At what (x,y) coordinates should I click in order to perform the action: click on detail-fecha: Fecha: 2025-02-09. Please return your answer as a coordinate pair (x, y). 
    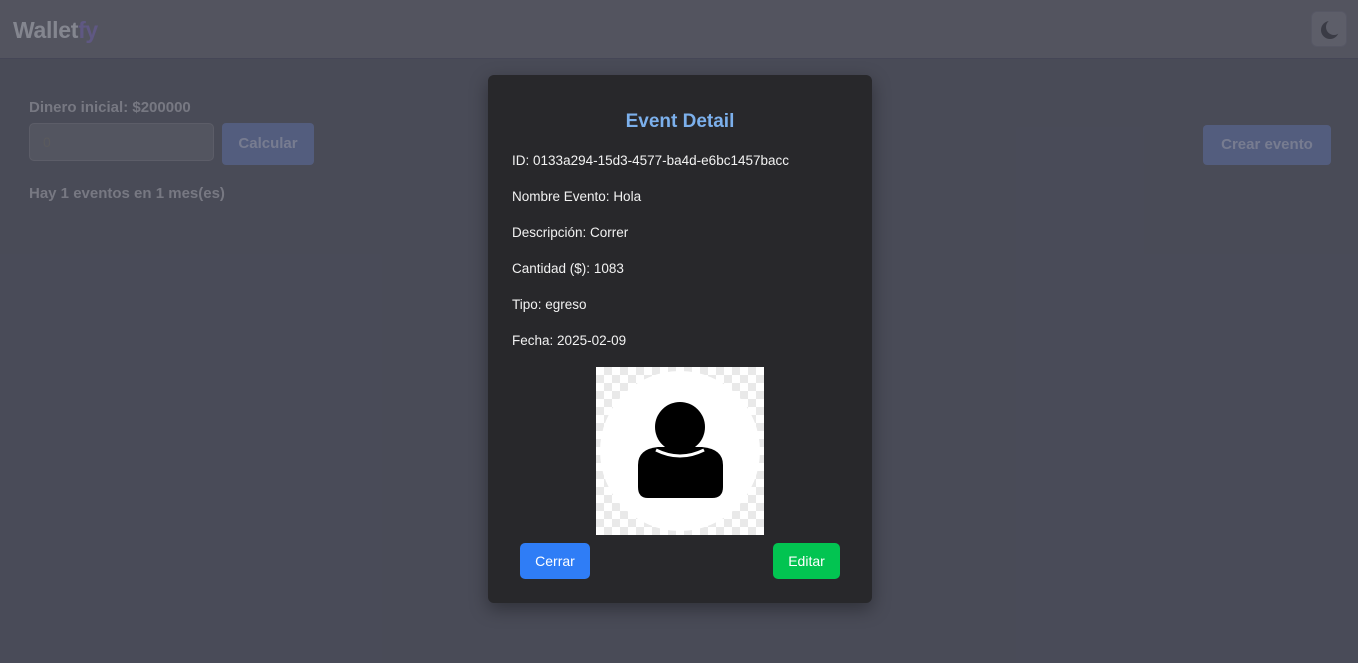
    Looking at the image, I should click on (569, 340).